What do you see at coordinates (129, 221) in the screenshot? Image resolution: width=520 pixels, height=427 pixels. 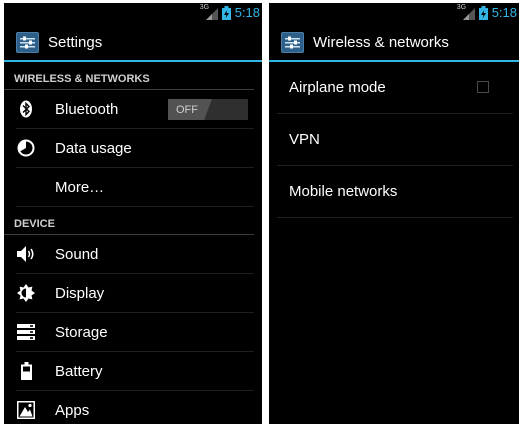 I see `section-header-device: DEVICE` at bounding box center [129, 221].